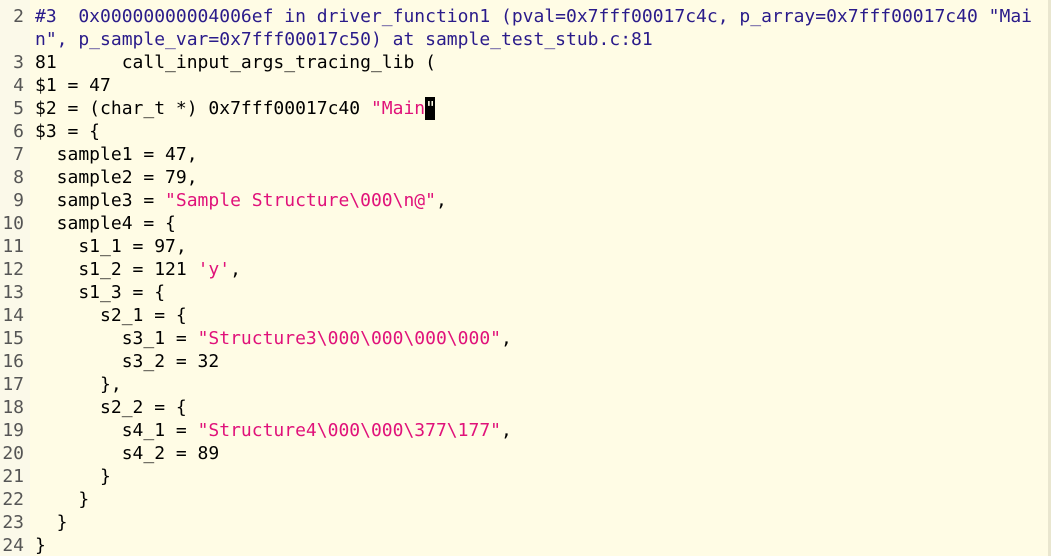 The width and height of the screenshot is (1051, 556). I want to click on line-code: s1_3 = {, so click(100, 292).